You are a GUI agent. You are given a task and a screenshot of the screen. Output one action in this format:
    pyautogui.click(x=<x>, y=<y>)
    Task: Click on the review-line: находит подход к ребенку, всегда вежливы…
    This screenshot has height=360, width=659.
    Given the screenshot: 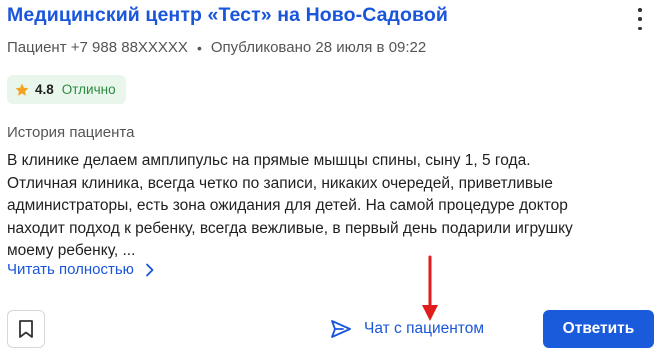 What is the action you would take?
    pyautogui.click(x=290, y=228)
    